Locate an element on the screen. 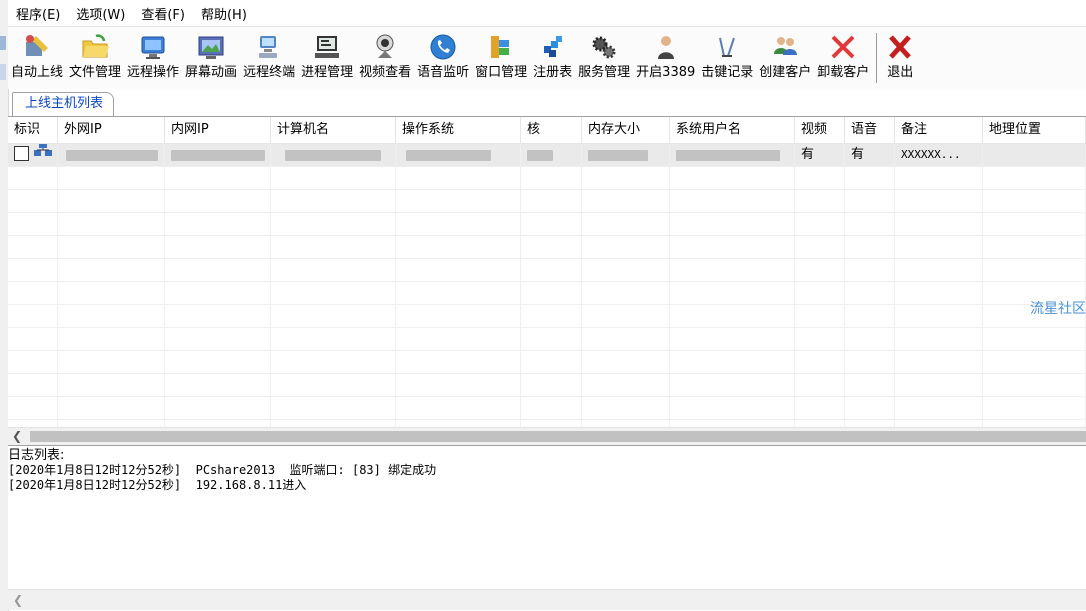  remote-terminal-label: 远程终端 is located at coordinates (269, 72).